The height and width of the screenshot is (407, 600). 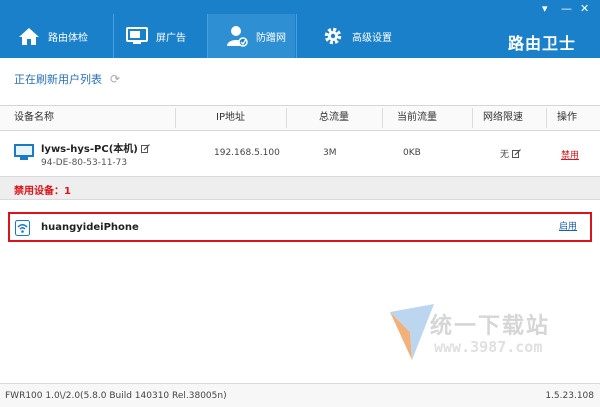 I want to click on watermark-arrow-icon, so click(x=412, y=332).